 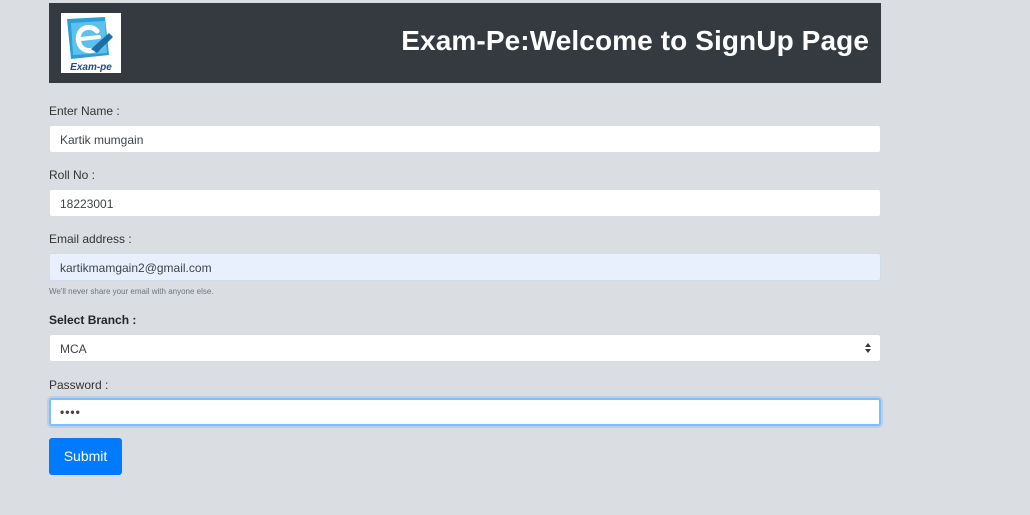 I want to click on email-label: Email address :, so click(x=90, y=239).